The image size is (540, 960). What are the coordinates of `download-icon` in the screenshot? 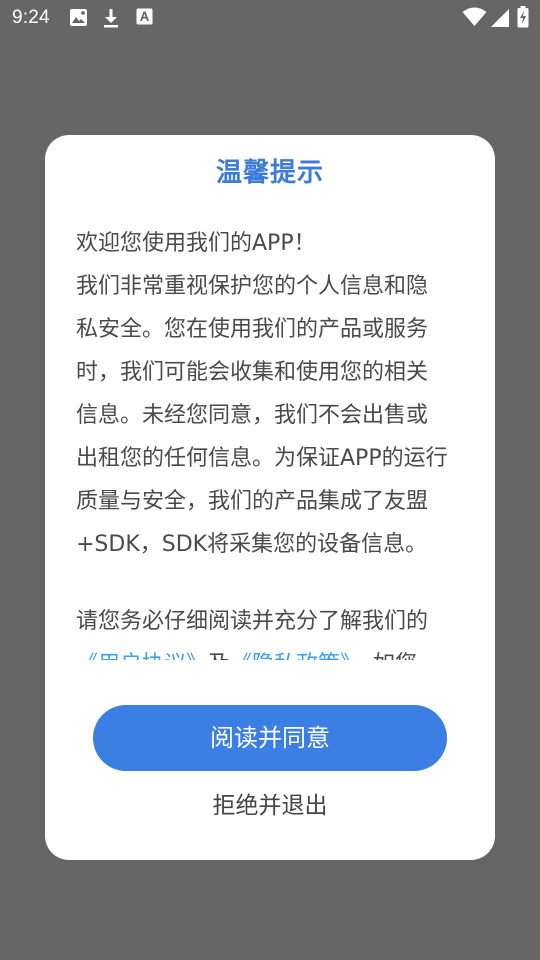 It's located at (111, 18).